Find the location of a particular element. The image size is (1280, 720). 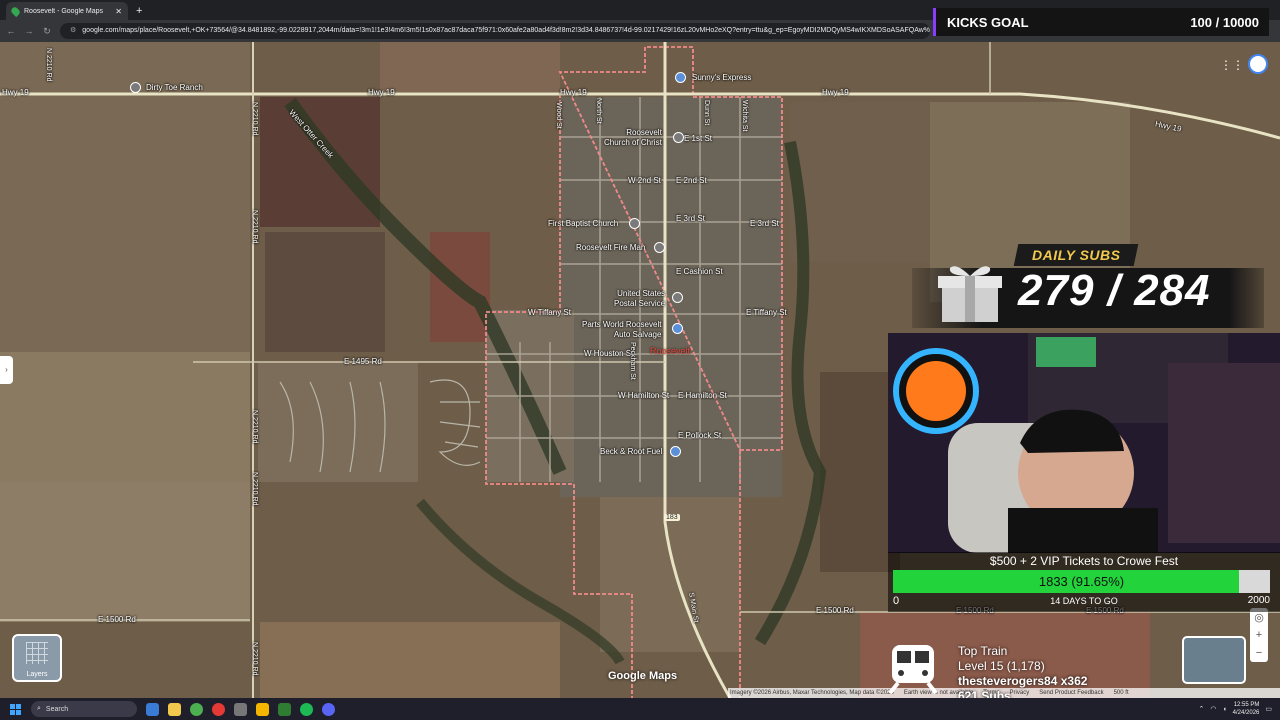

shop-pin-icon is located at coordinates (677, 328).